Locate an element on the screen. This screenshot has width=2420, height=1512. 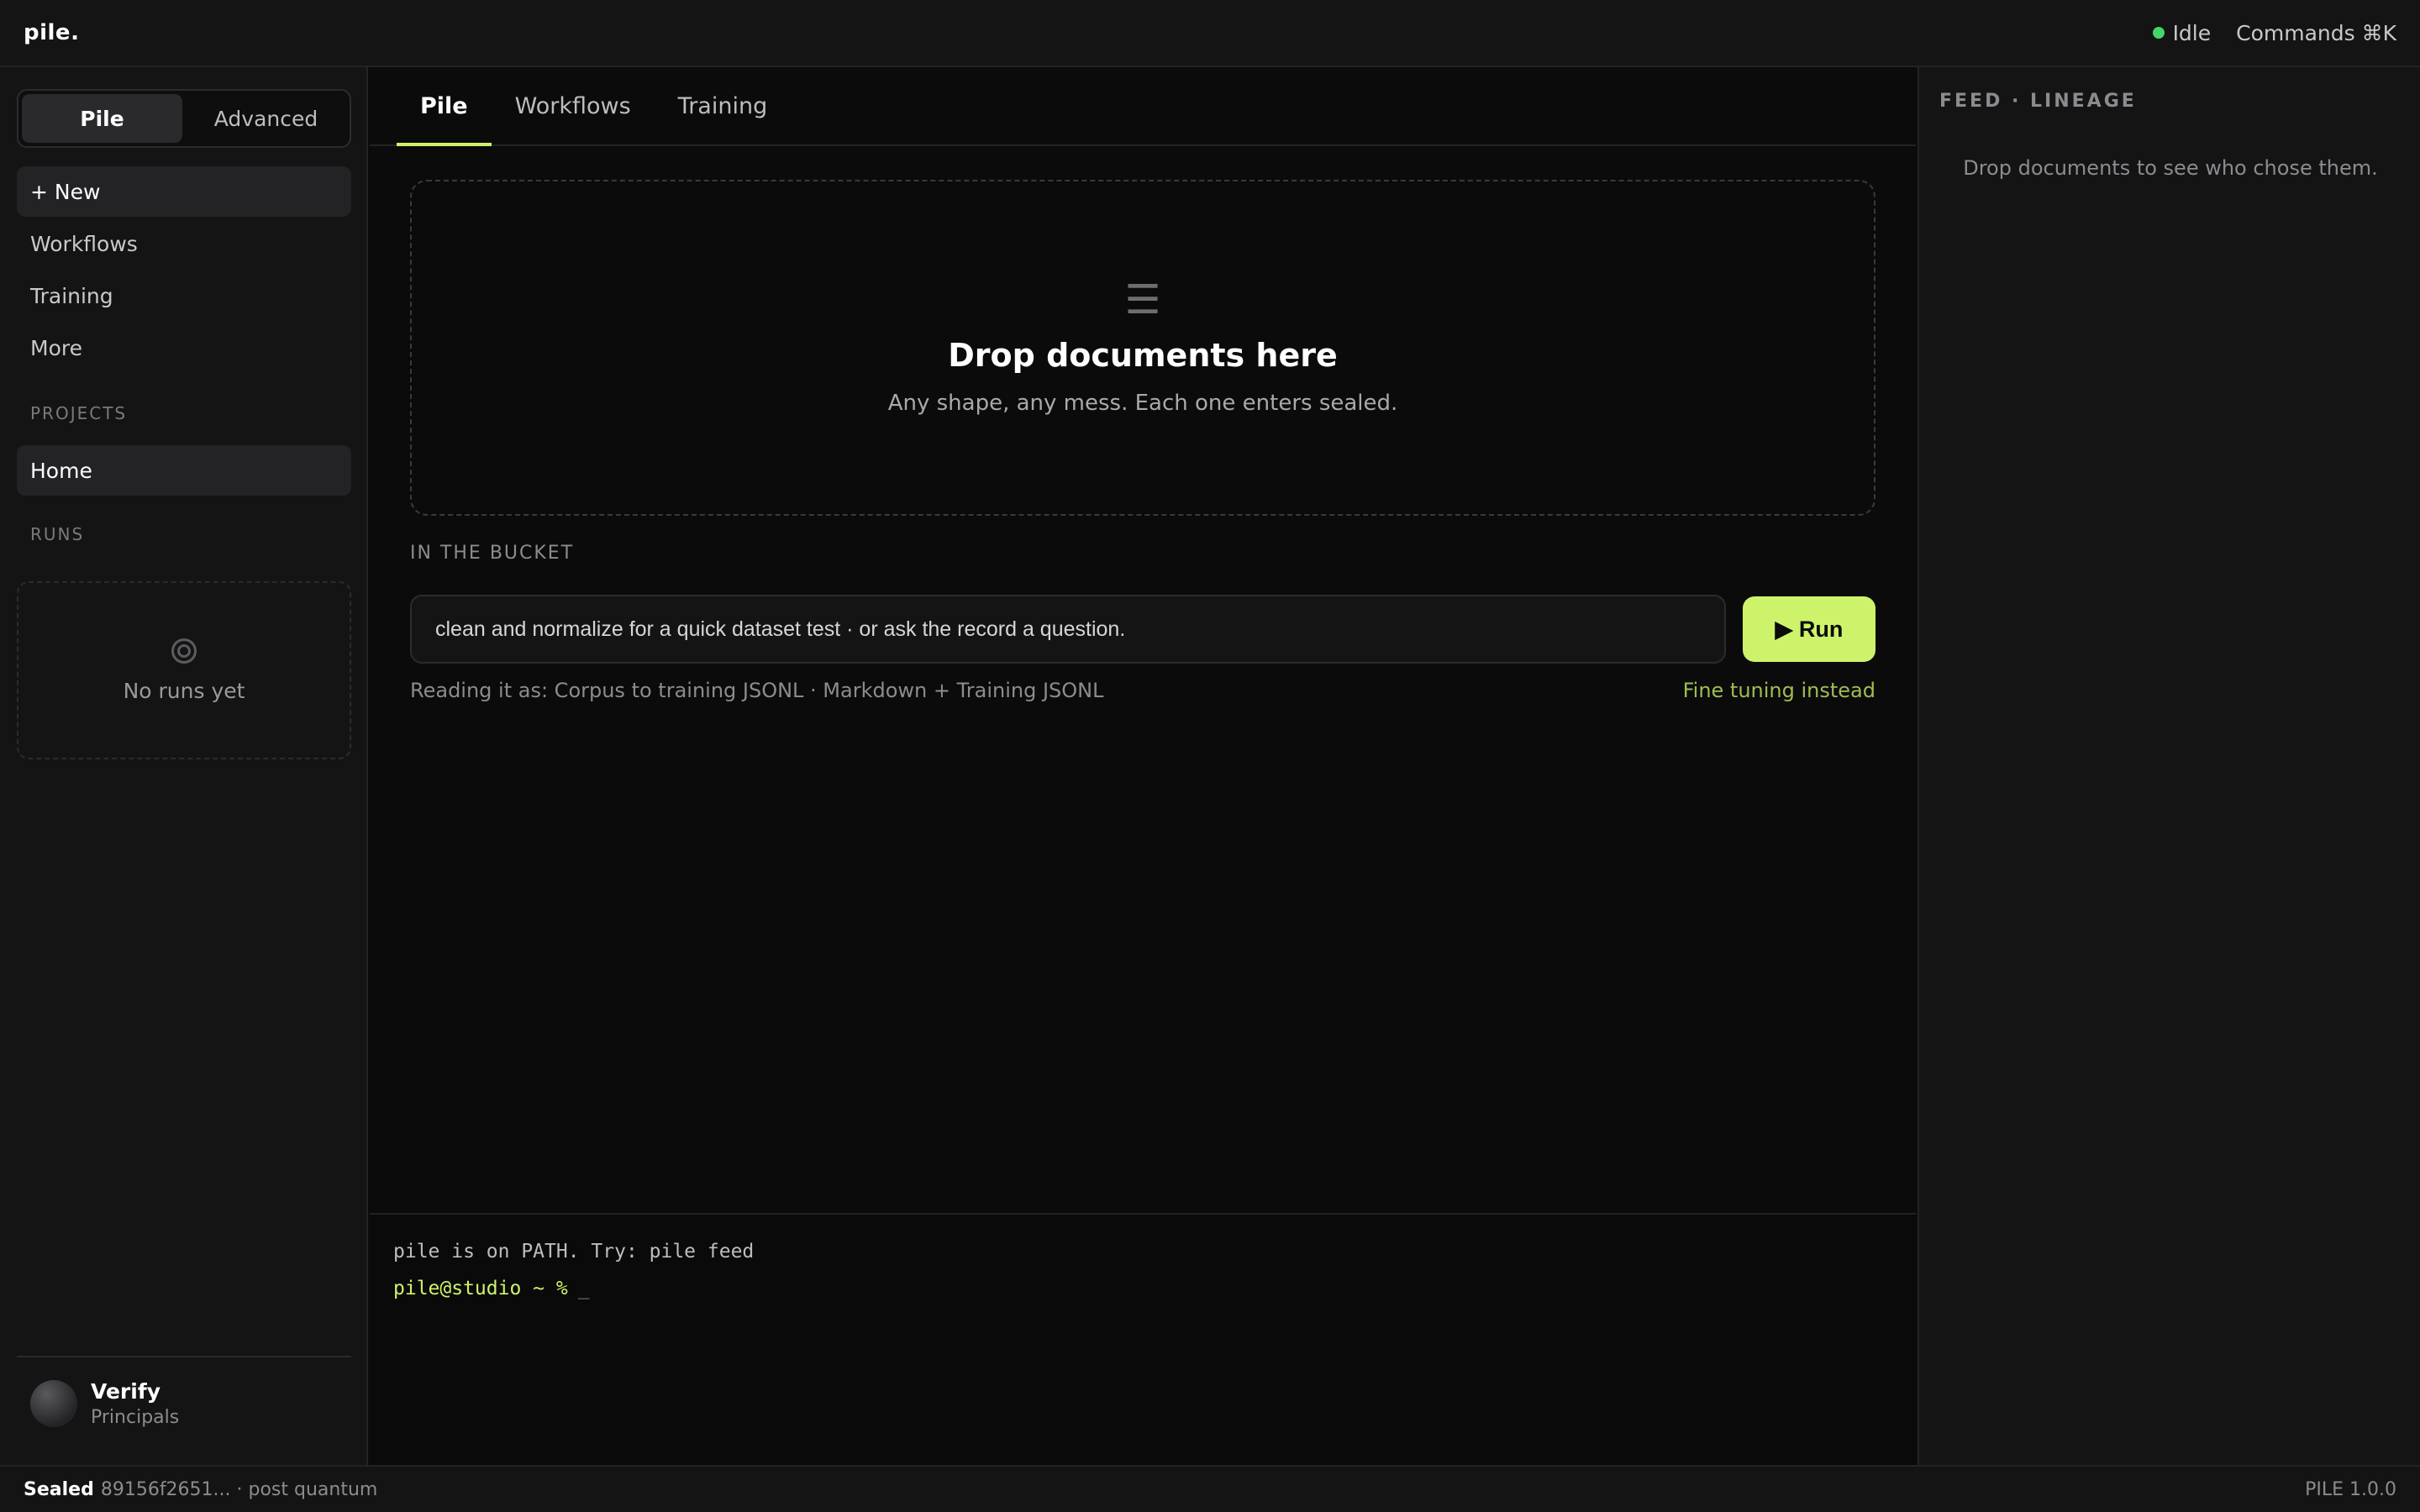
sealed-info: Sealed 89156f2651... · post quantum is located at coordinates (200, 1489).